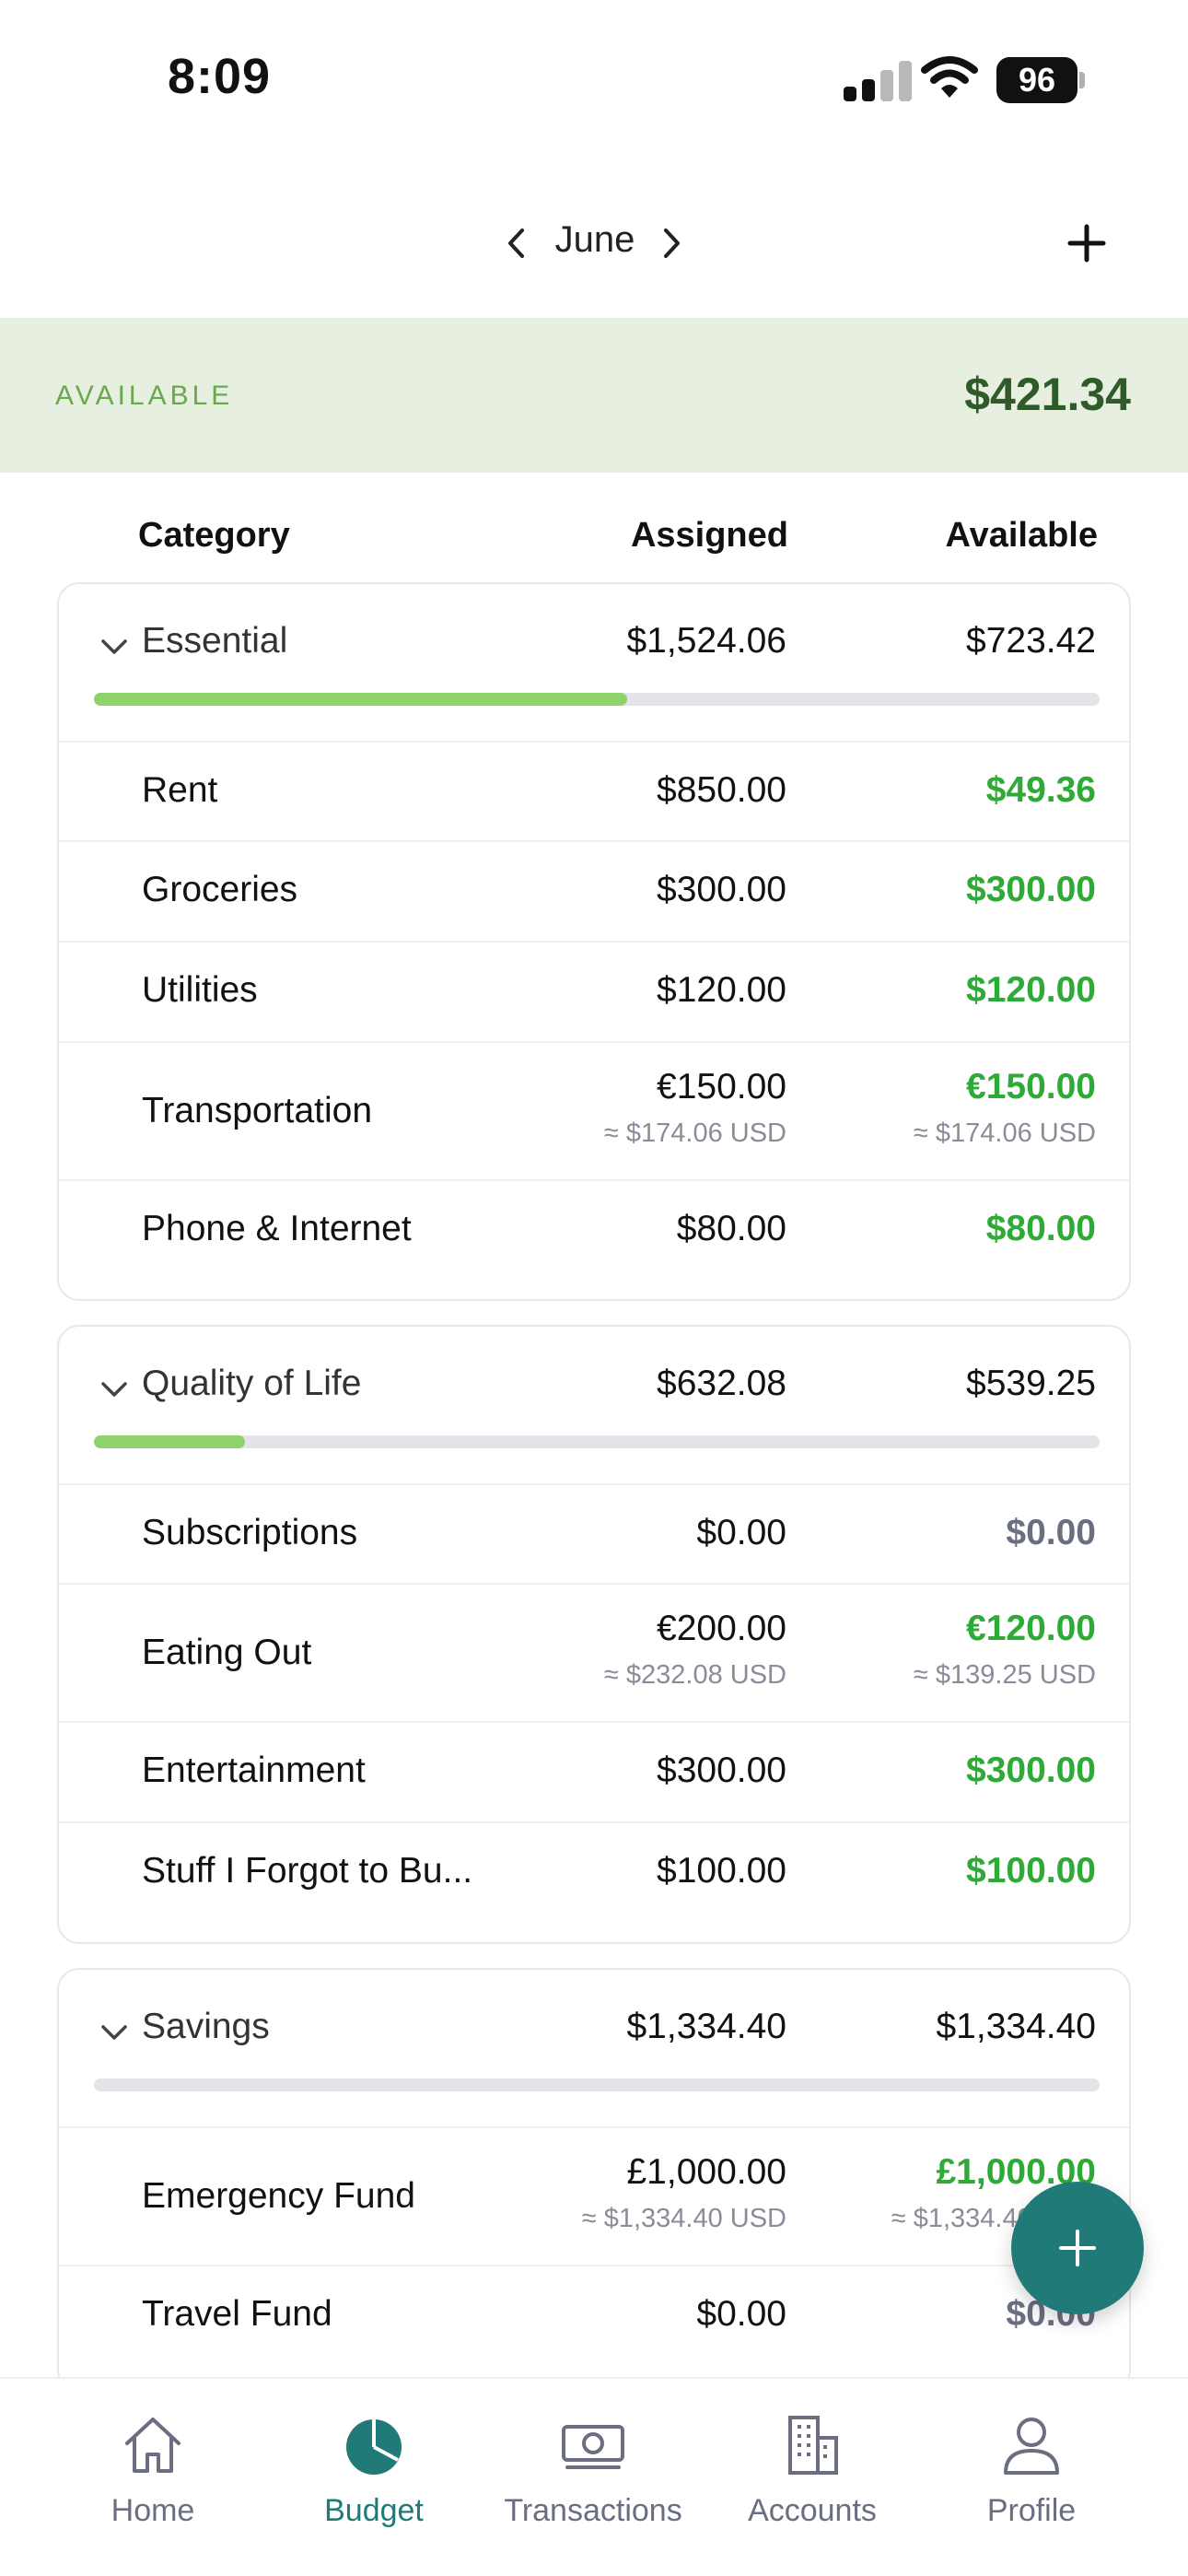  What do you see at coordinates (731, 1229) in the screenshot?
I see `category-assigned: $80.00` at bounding box center [731, 1229].